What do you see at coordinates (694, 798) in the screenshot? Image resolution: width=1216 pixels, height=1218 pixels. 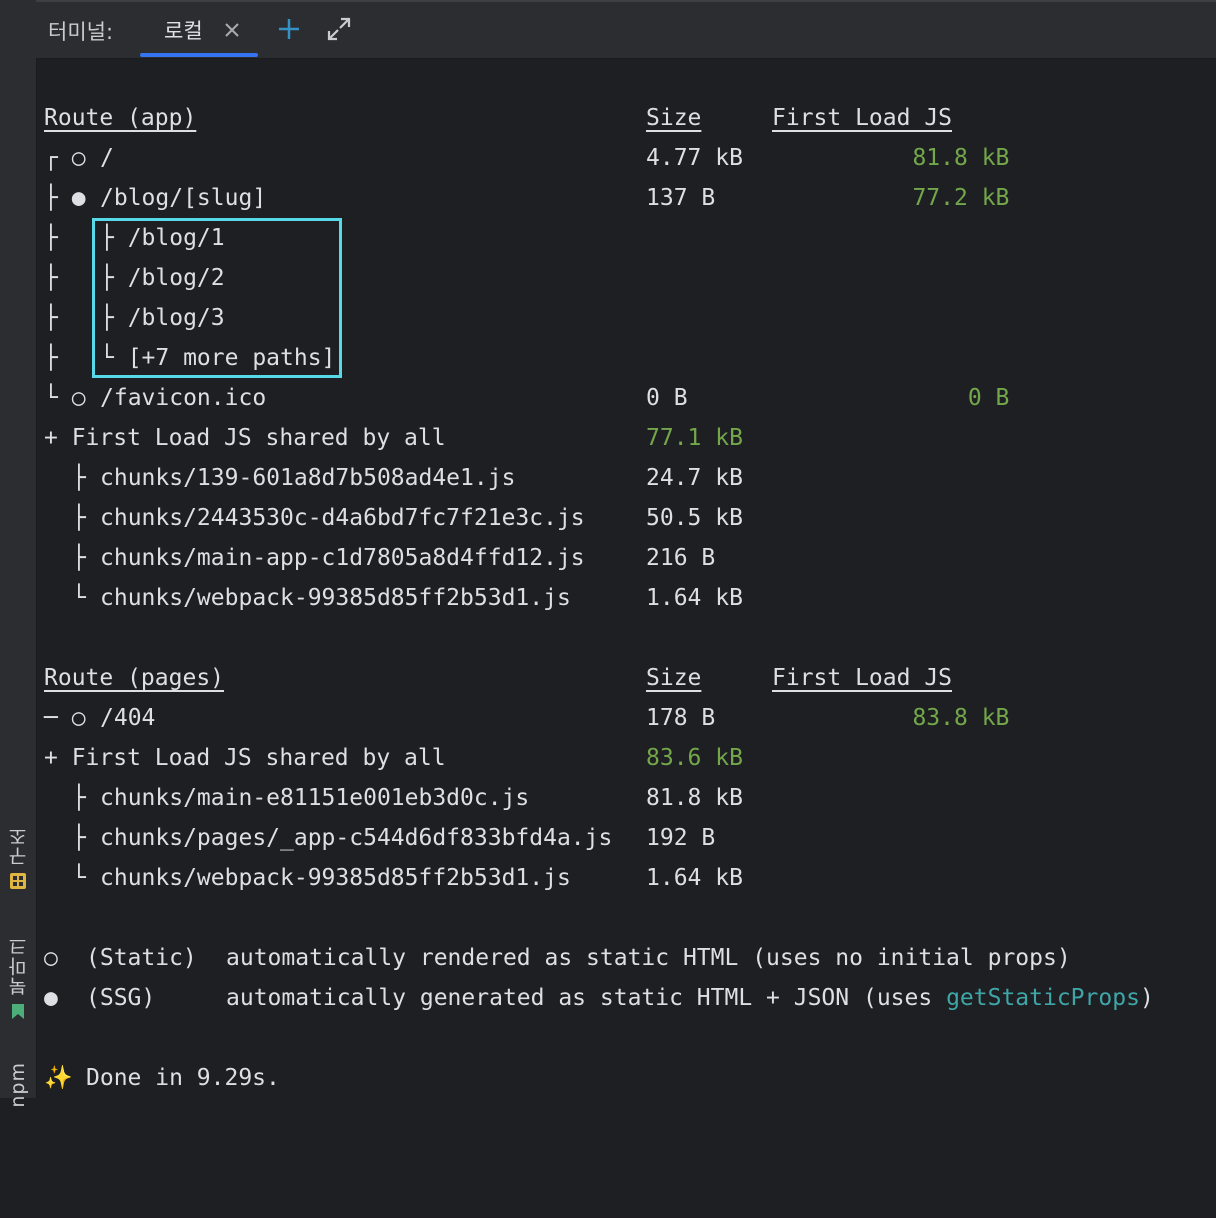 I see `chunk-size: 81.8 kB` at bounding box center [694, 798].